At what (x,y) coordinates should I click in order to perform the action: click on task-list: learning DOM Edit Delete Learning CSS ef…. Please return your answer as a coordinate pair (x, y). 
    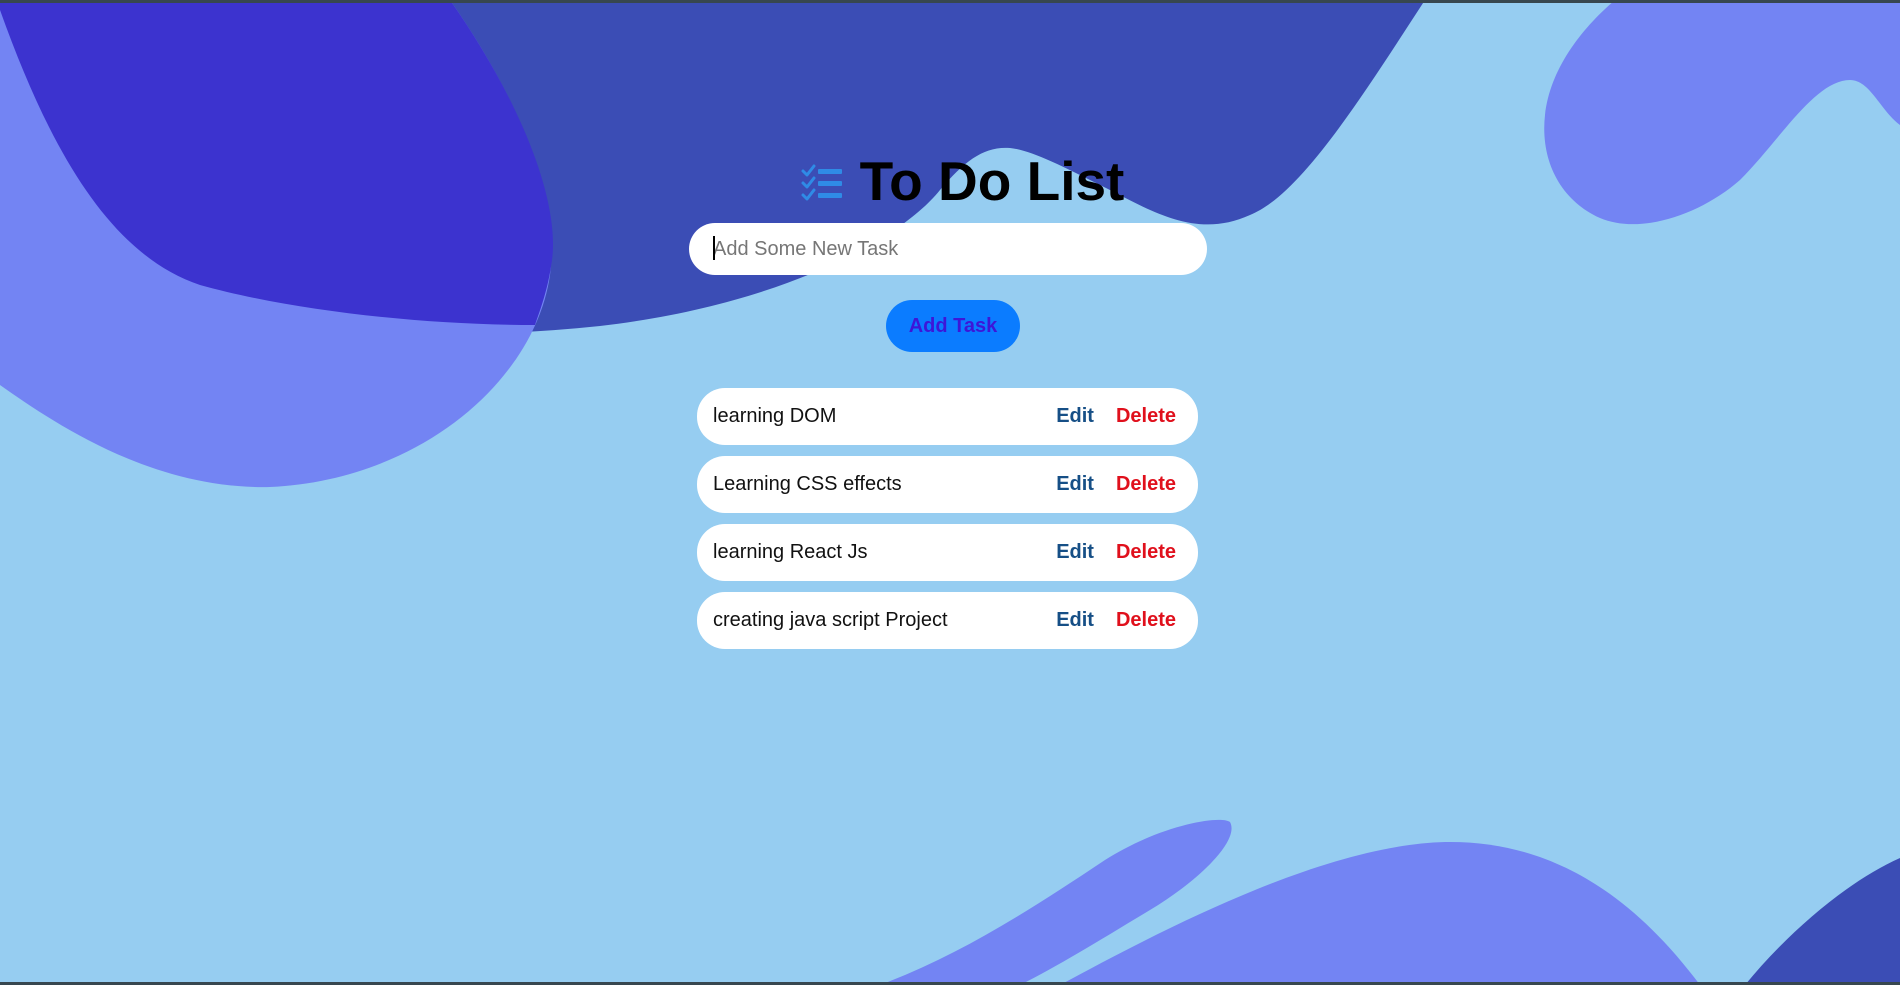
    Looking at the image, I should click on (947, 524).